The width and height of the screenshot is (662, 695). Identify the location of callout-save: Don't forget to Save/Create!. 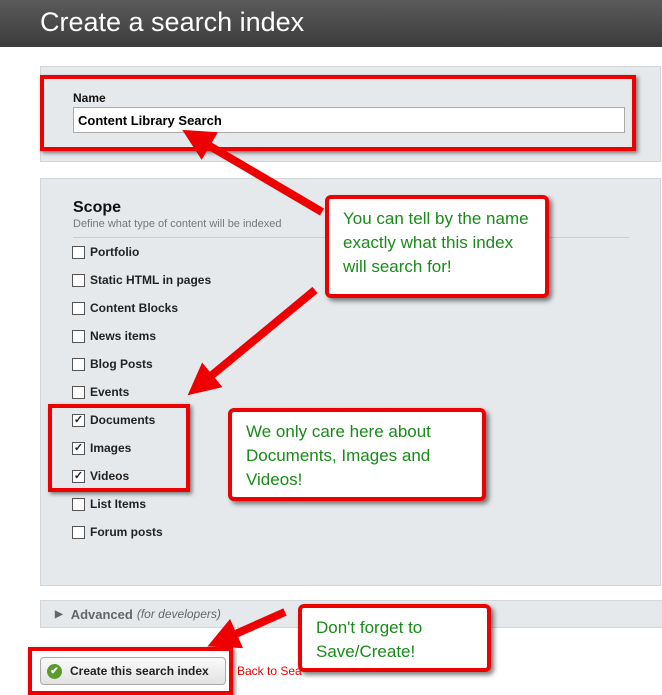
(394, 638).